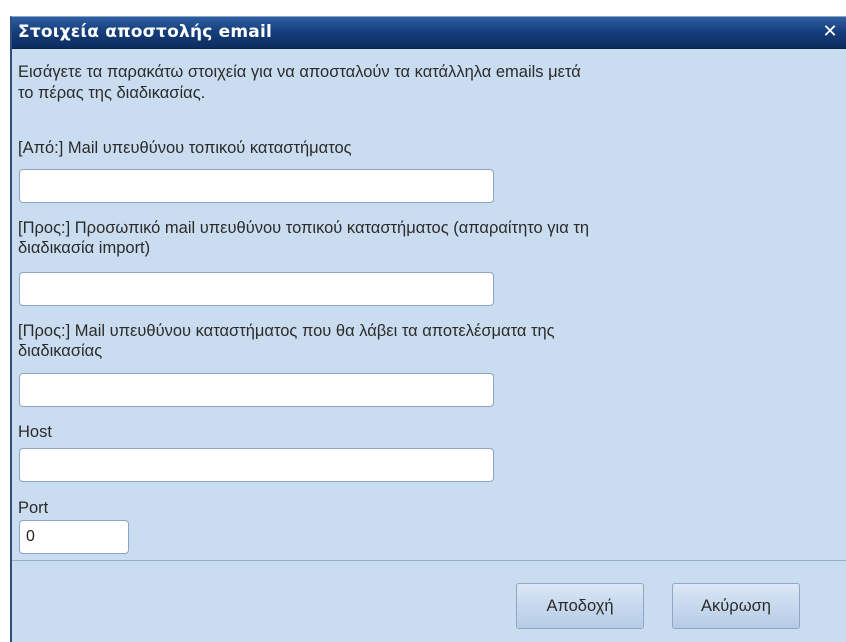 The width and height of the screenshot is (846, 642). Describe the element at coordinates (429, 33) in the screenshot. I see `title-bar: Στοιχεία αποστολής email ✕` at that location.